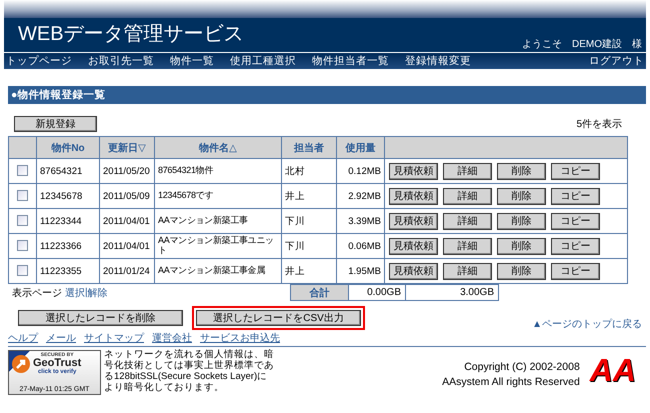  I want to click on footer-link: 運営会社, so click(172, 338).